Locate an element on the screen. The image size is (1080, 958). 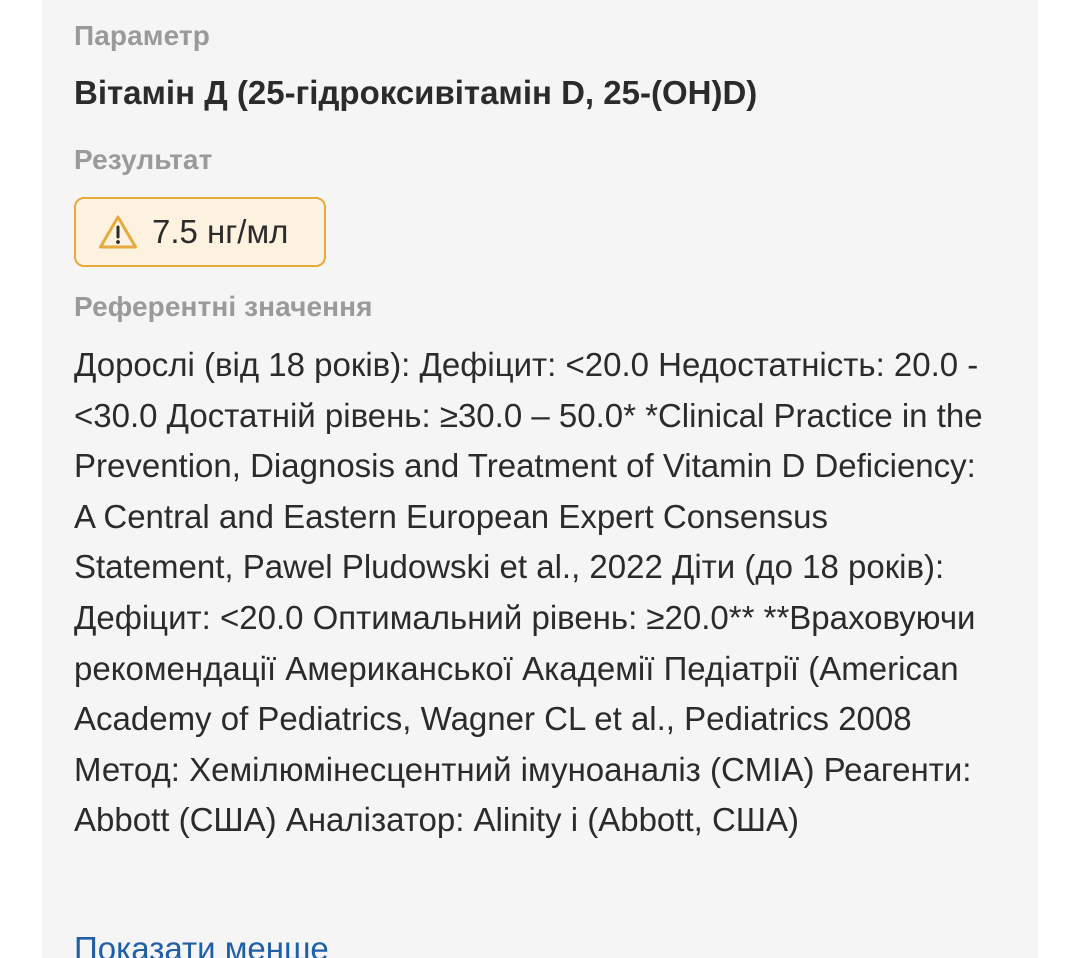
parameter-label: Параметр is located at coordinates (142, 35).